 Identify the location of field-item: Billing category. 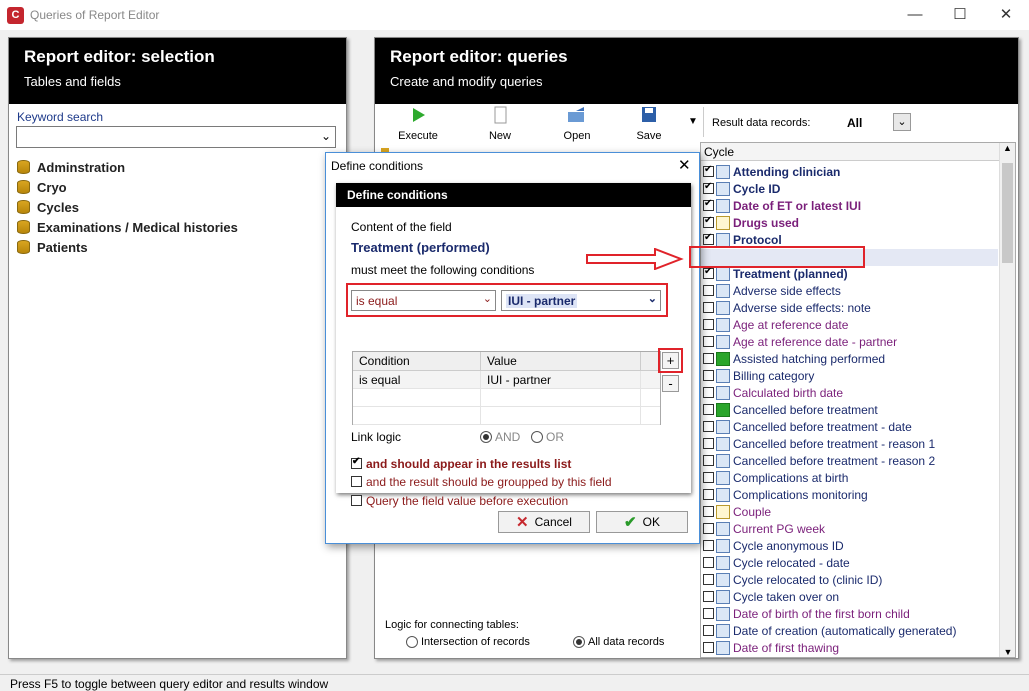
(758, 375).